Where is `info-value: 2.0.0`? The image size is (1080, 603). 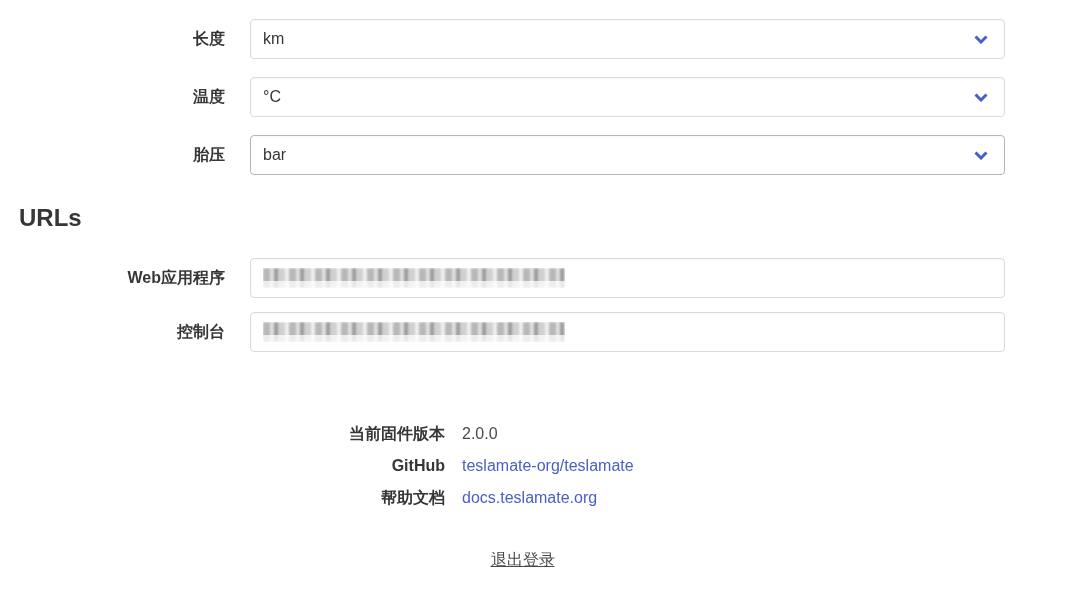 info-value: 2.0.0 is located at coordinates (480, 433).